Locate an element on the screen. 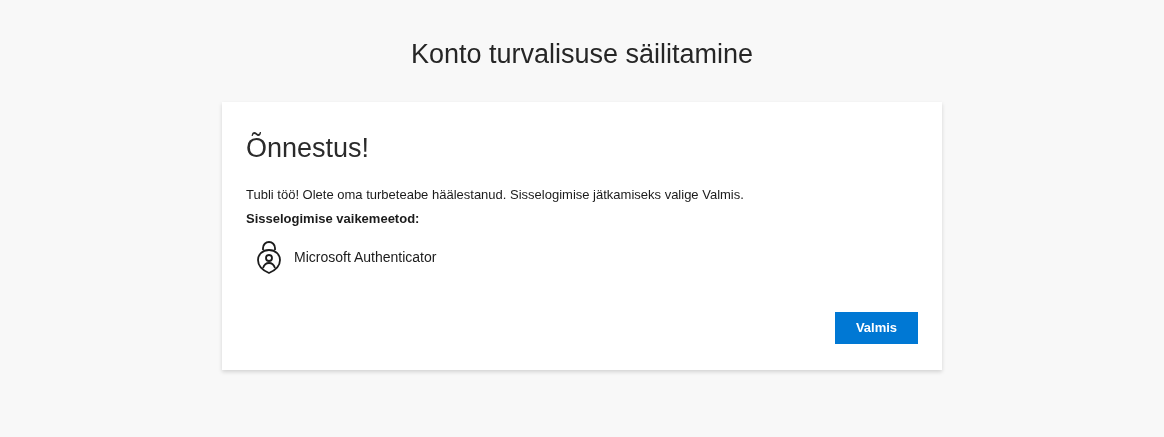 Image resolution: width=1164 pixels, height=437 pixels. done-button: Valmis is located at coordinates (876, 328).